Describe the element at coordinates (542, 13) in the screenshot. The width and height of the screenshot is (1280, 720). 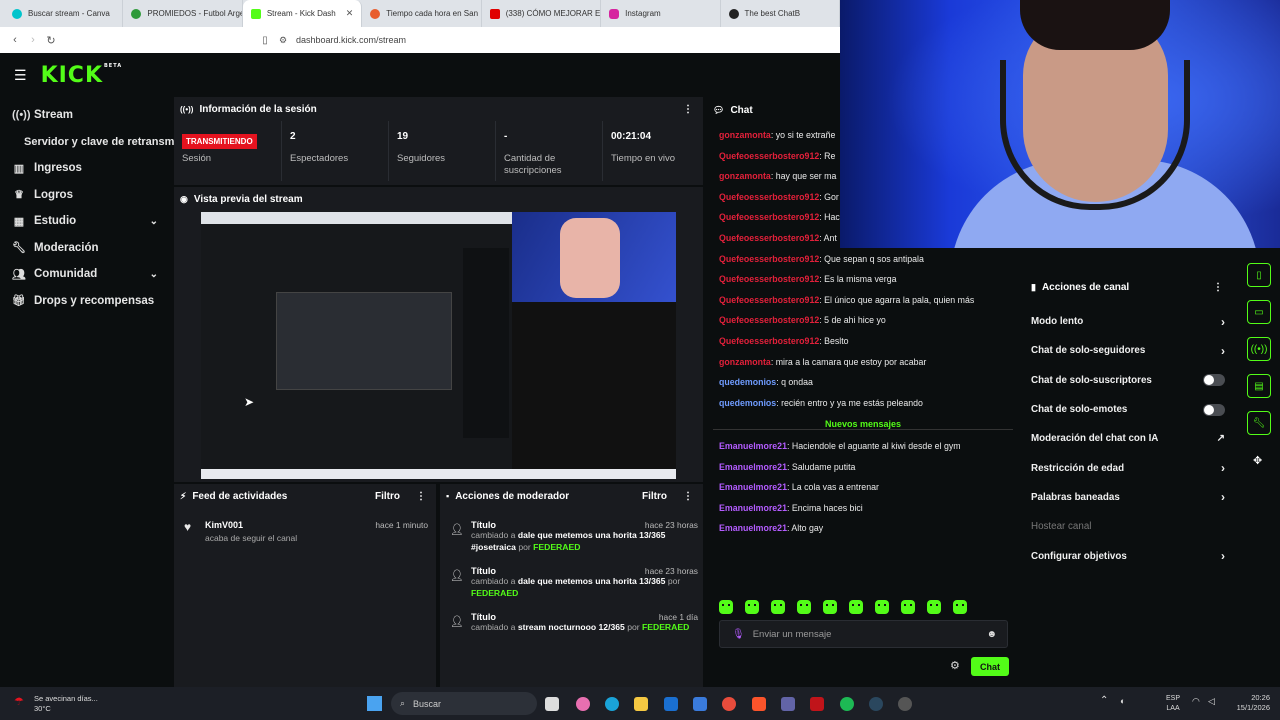
I see `browser-tab: (338) CÓMO MEJORAR EL` at that location.